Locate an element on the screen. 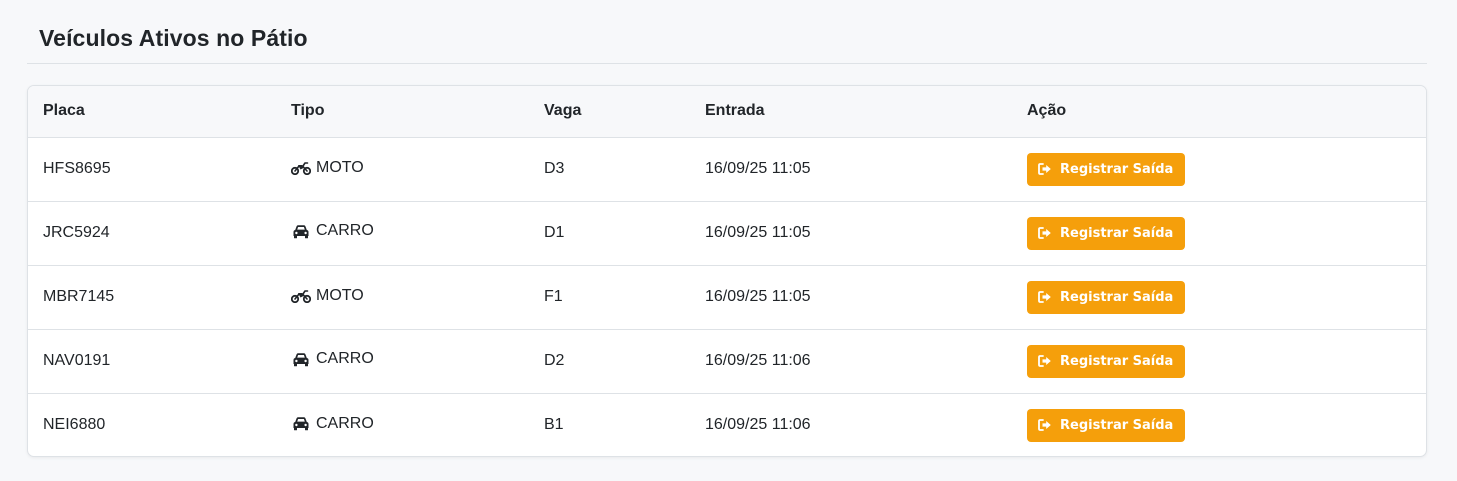 Image resolution: width=1457 pixels, height=481 pixels. cell-vaga: F1 is located at coordinates (624, 296).